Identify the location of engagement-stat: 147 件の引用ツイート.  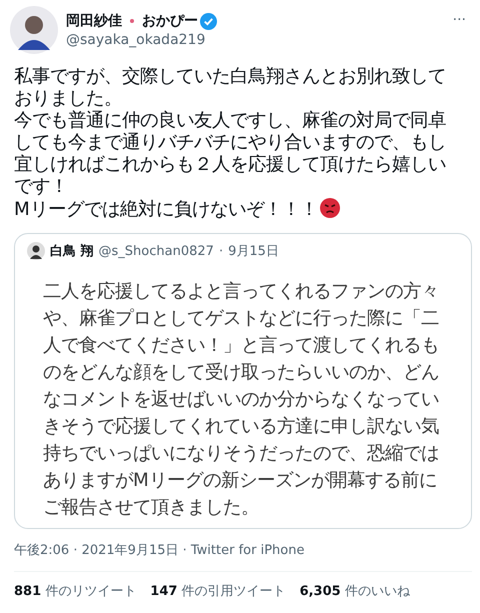
(218, 592).